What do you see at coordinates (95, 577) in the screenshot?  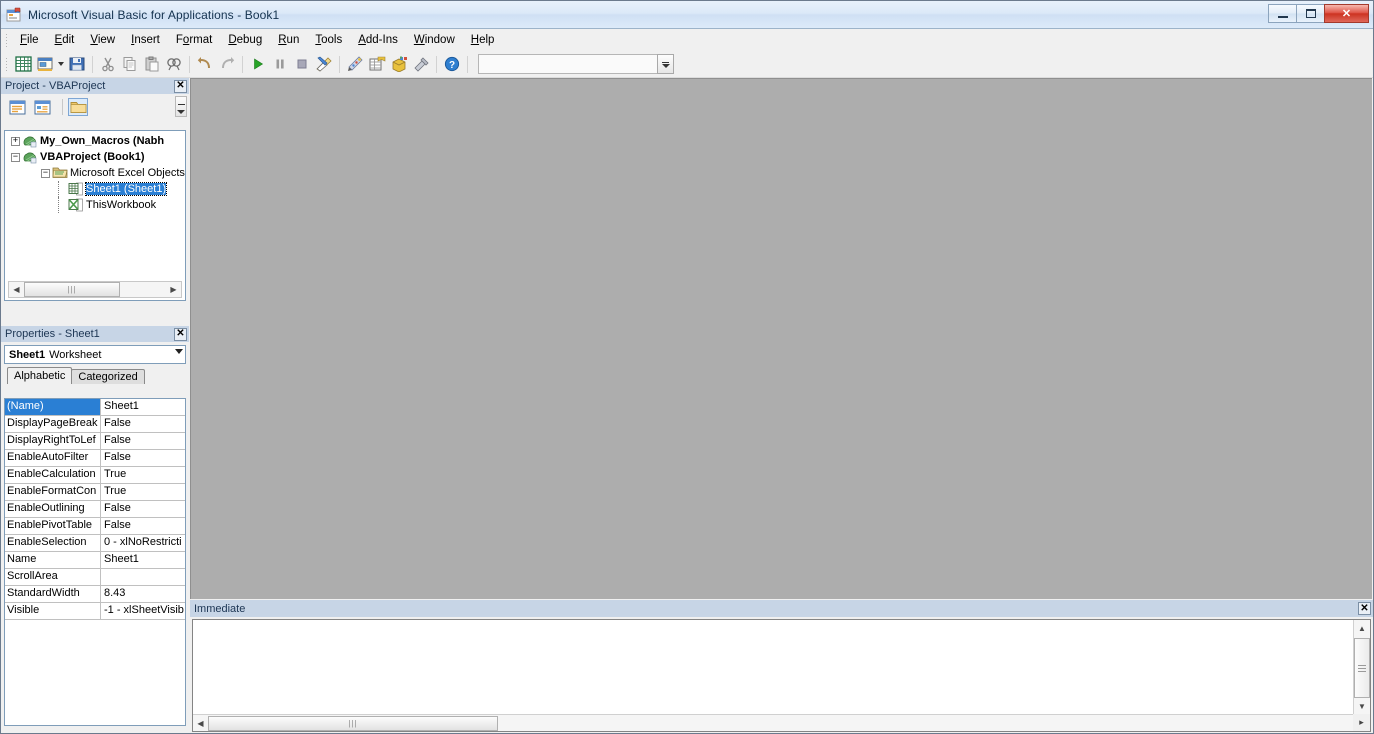 I see `table-row: ScrollArea` at bounding box center [95, 577].